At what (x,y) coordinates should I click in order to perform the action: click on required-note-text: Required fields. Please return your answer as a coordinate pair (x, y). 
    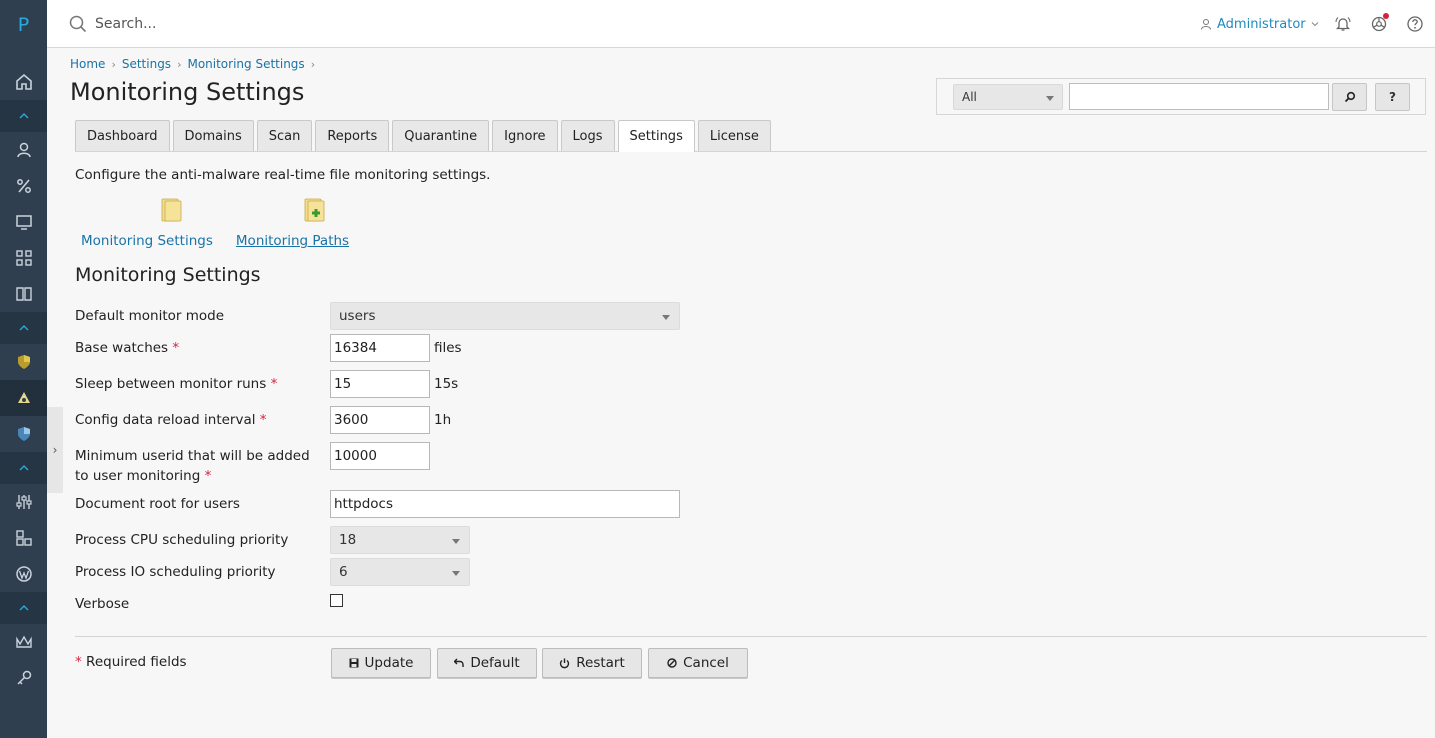
    Looking at the image, I should click on (136, 662).